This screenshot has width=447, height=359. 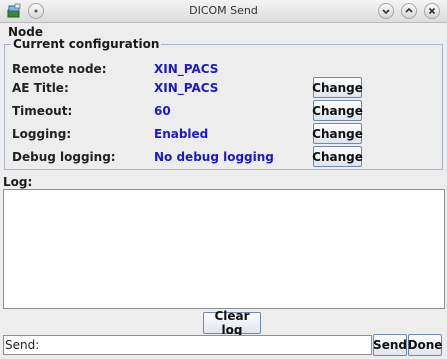 I want to click on maximize-icon, so click(x=409, y=11).